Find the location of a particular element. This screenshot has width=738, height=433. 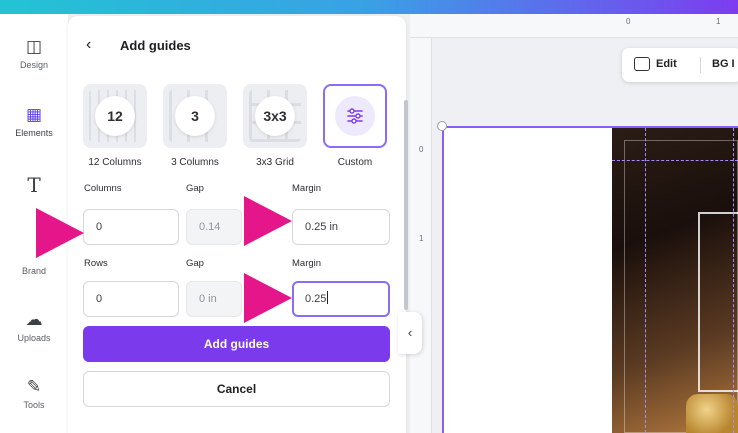

column-gap-input: 0.14 is located at coordinates (214, 227).